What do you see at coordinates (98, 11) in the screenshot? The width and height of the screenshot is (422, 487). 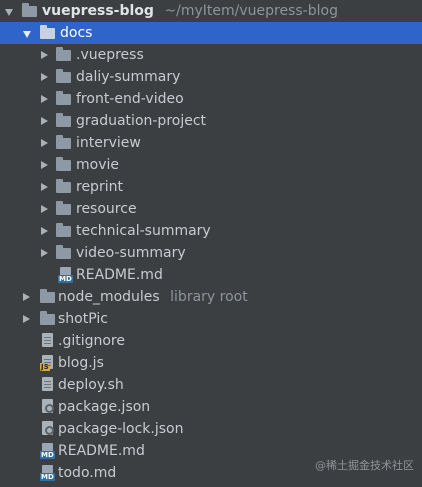 I see `project-name: vuepress-blog` at bounding box center [98, 11].